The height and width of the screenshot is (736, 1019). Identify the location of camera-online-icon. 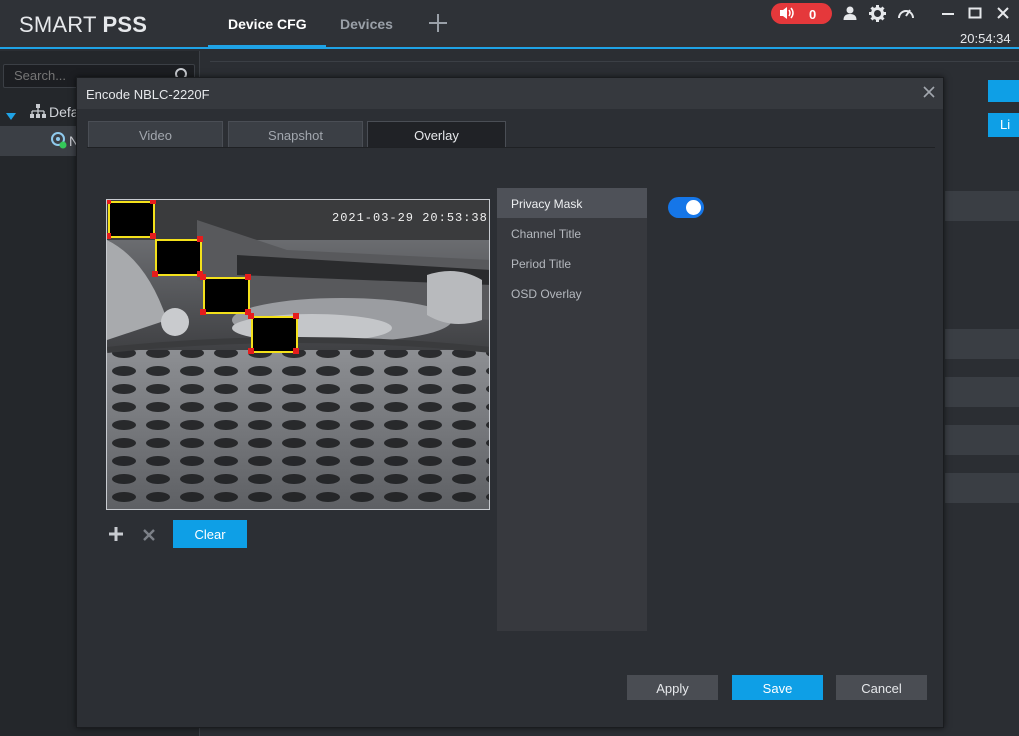
(59, 143).